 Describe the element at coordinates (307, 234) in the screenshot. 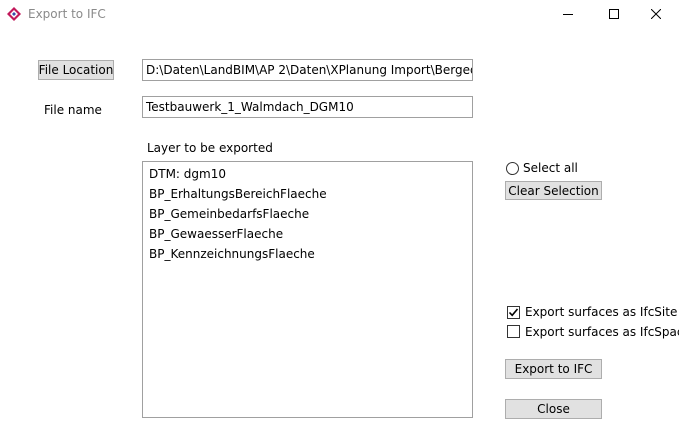

I see `list-item: BP_GewaesserFlaeche` at that location.